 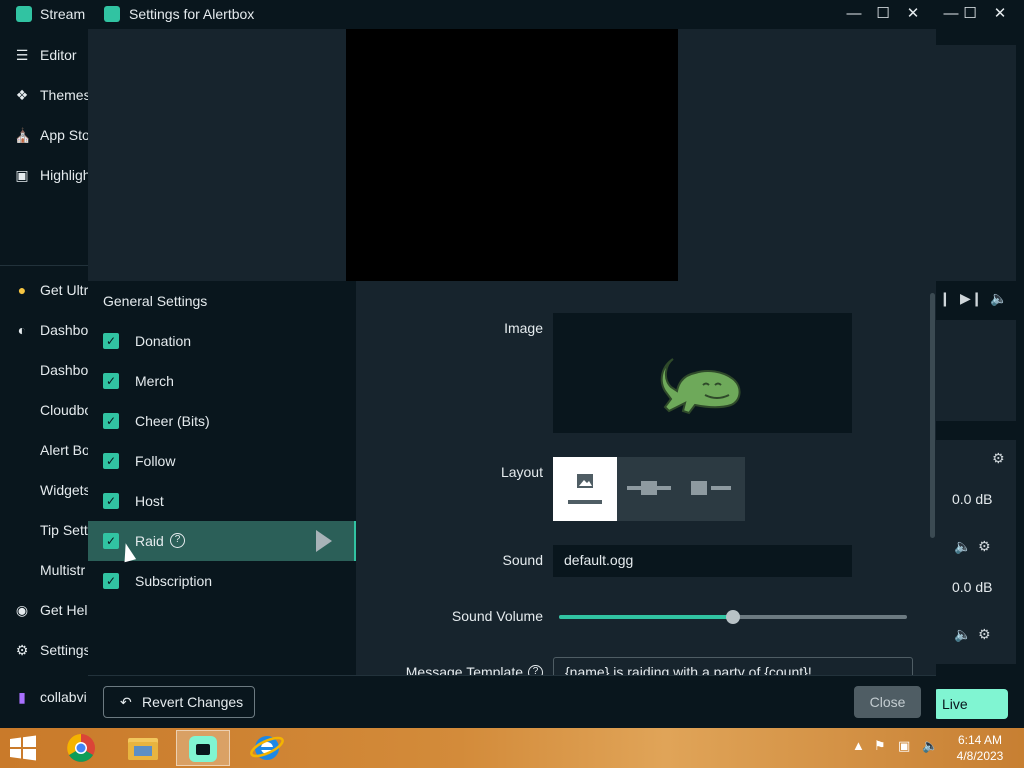 What do you see at coordinates (222, 341) in the screenshot?
I see `alert-row-donation: ✓ Donation` at bounding box center [222, 341].